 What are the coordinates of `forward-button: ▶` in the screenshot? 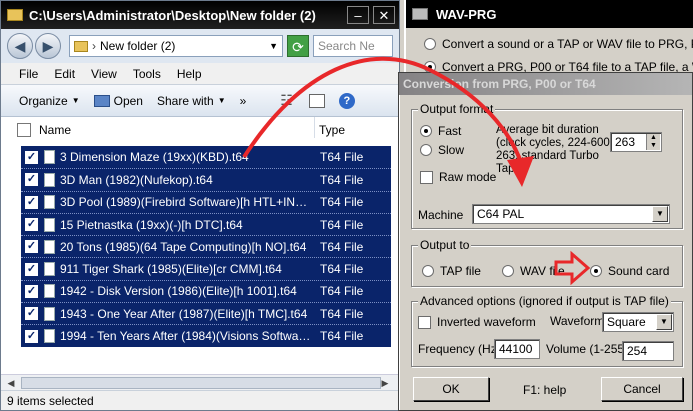 It's located at (48, 46).